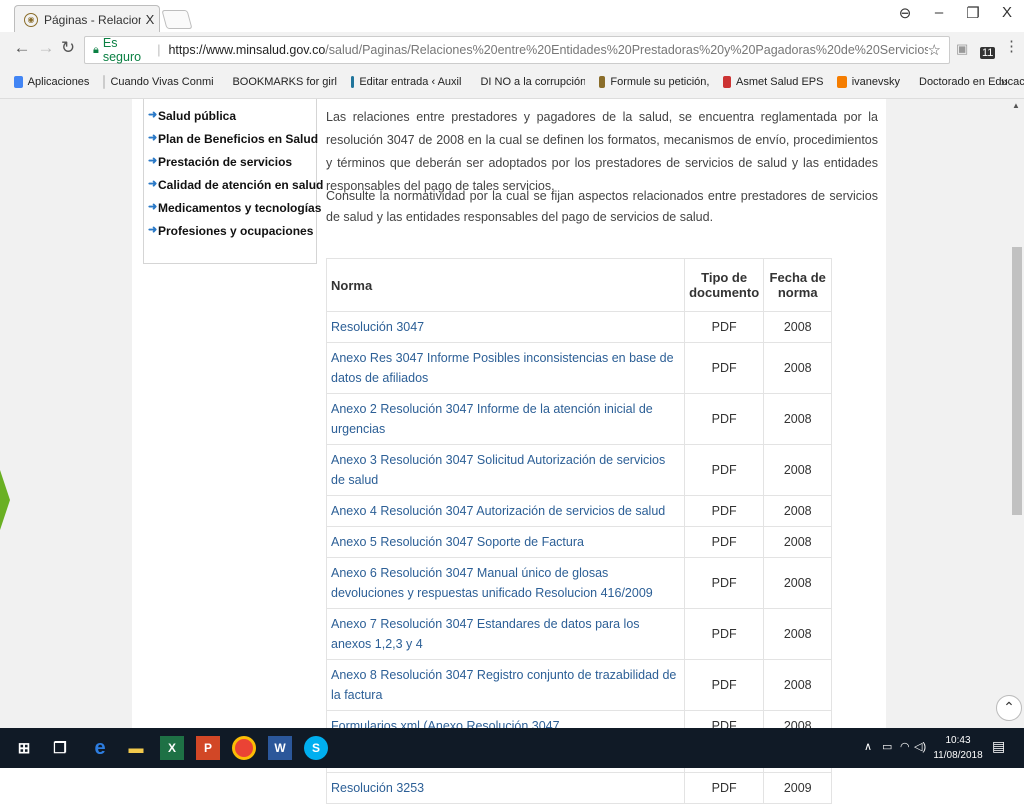 Image resolution: width=1024 pixels, height=804 pixels. What do you see at coordinates (60, 748) in the screenshot?
I see `task-view-icon: ❐` at bounding box center [60, 748].